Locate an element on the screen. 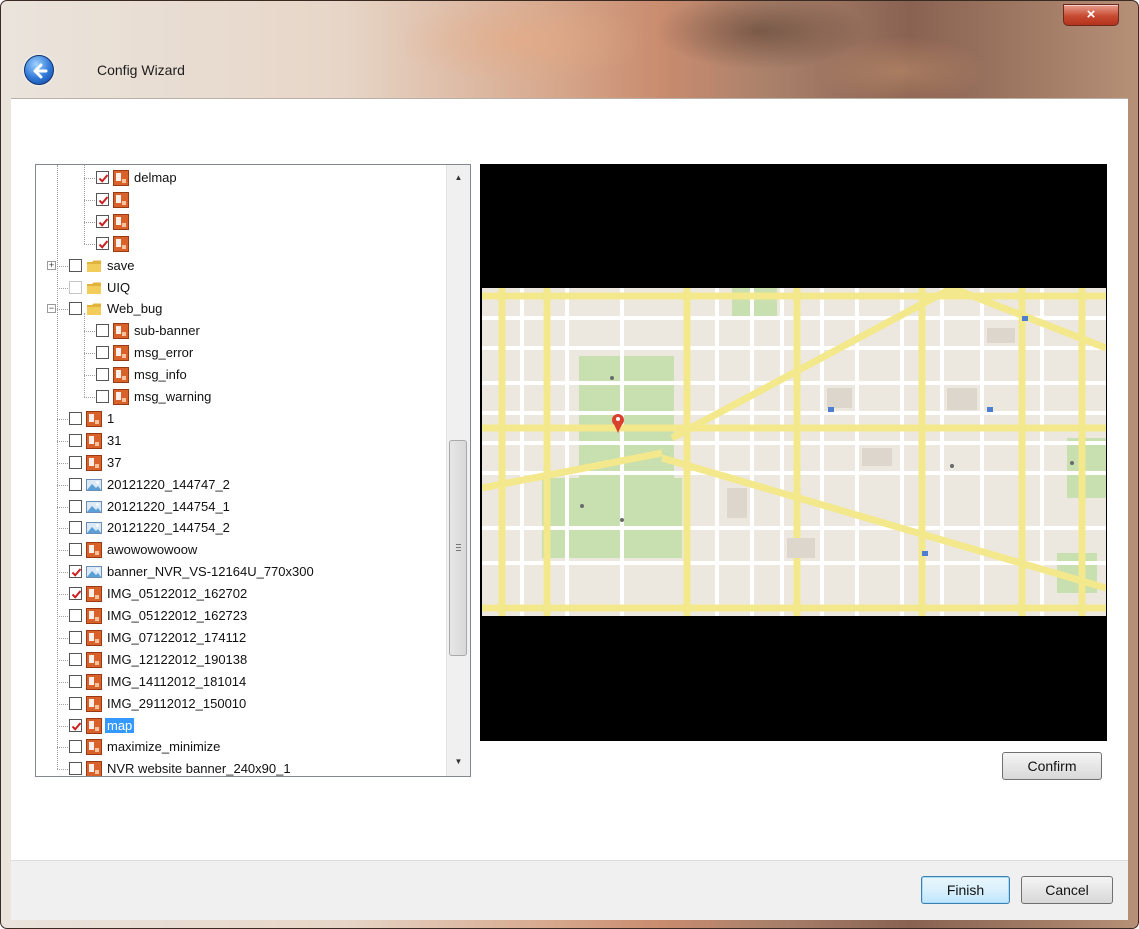 The width and height of the screenshot is (1139, 929). tree-item: IMG_12122012_190138 is located at coordinates (241, 660).